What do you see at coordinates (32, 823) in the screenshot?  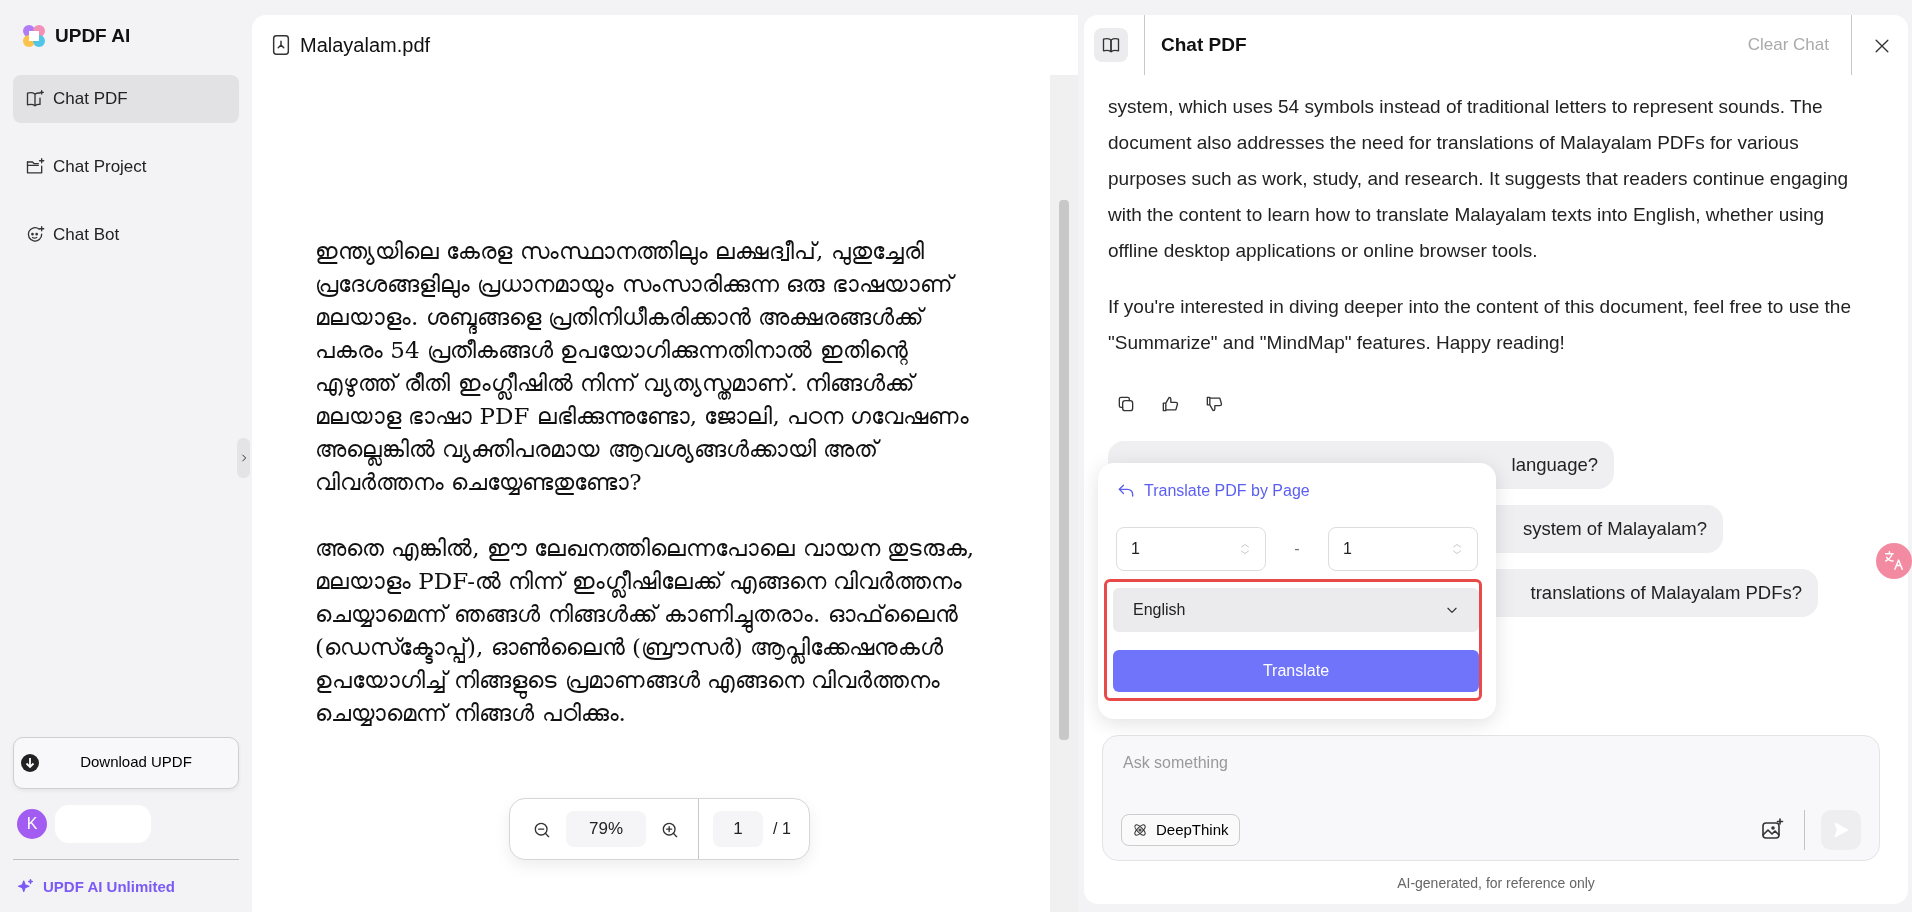 I see `user-avatar: K` at bounding box center [32, 823].